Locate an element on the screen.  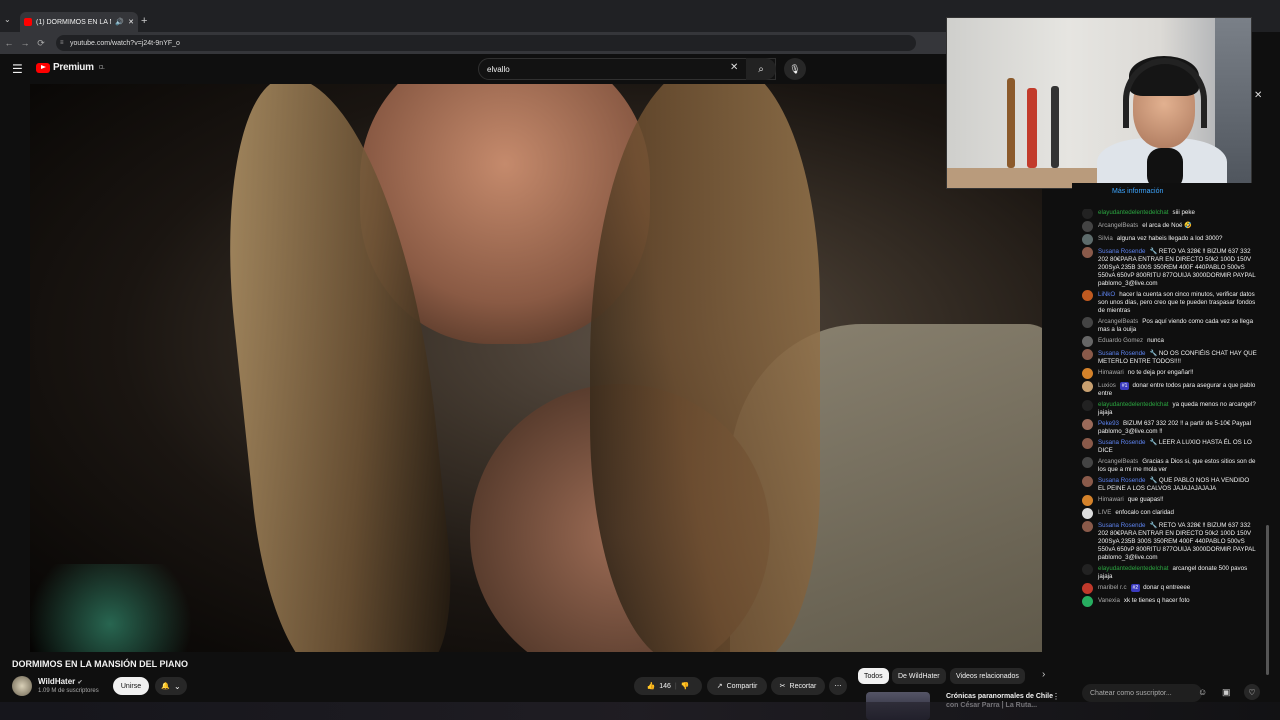
tab-search-button: ⌄ is located at coordinates (7, 19).